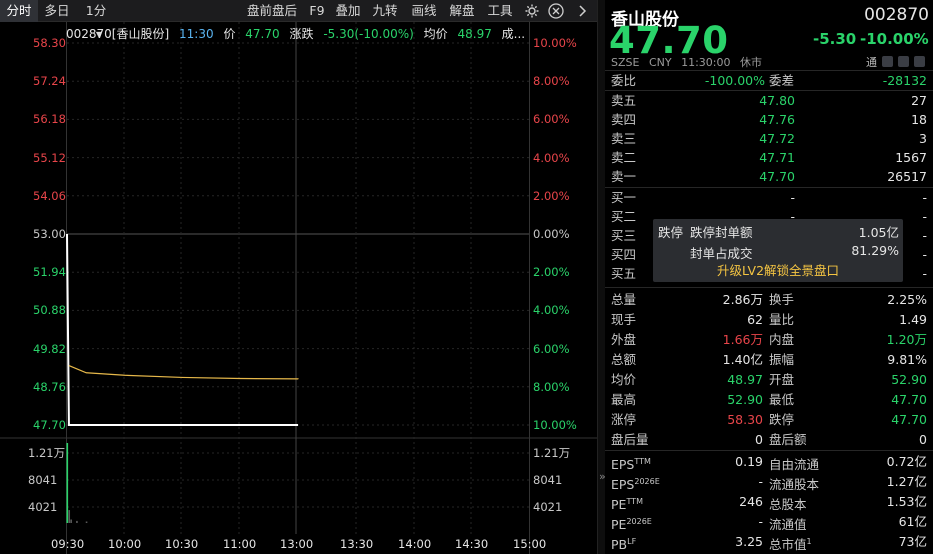 The width and height of the screenshot is (933, 554). I want to click on chevron-right-icon, so click(582, 11).